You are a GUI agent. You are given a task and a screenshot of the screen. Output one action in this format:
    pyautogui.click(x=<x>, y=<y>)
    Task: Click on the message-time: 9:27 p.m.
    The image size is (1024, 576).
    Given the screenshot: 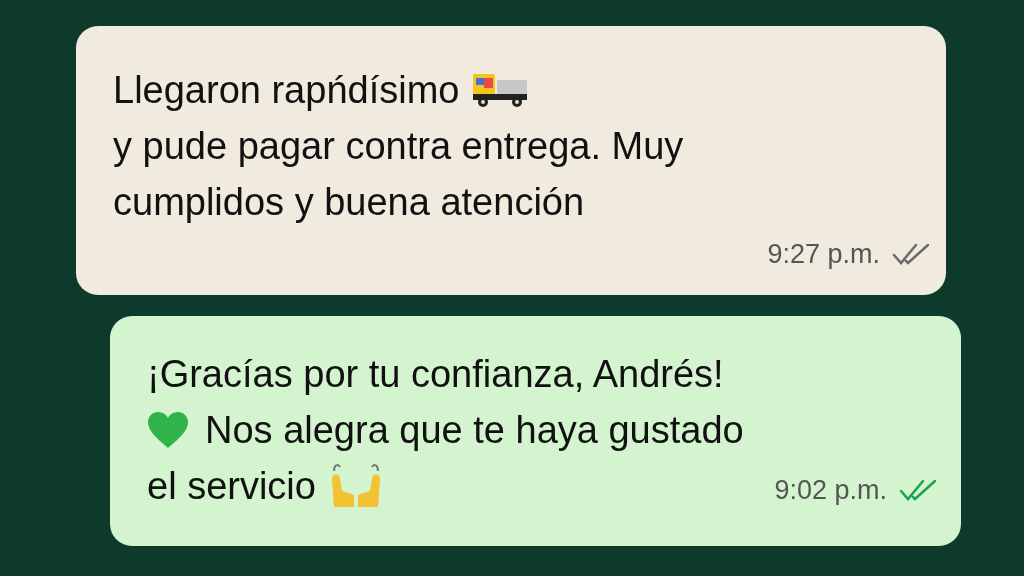 What is the action you would take?
    pyautogui.click(x=823, y=254)
    